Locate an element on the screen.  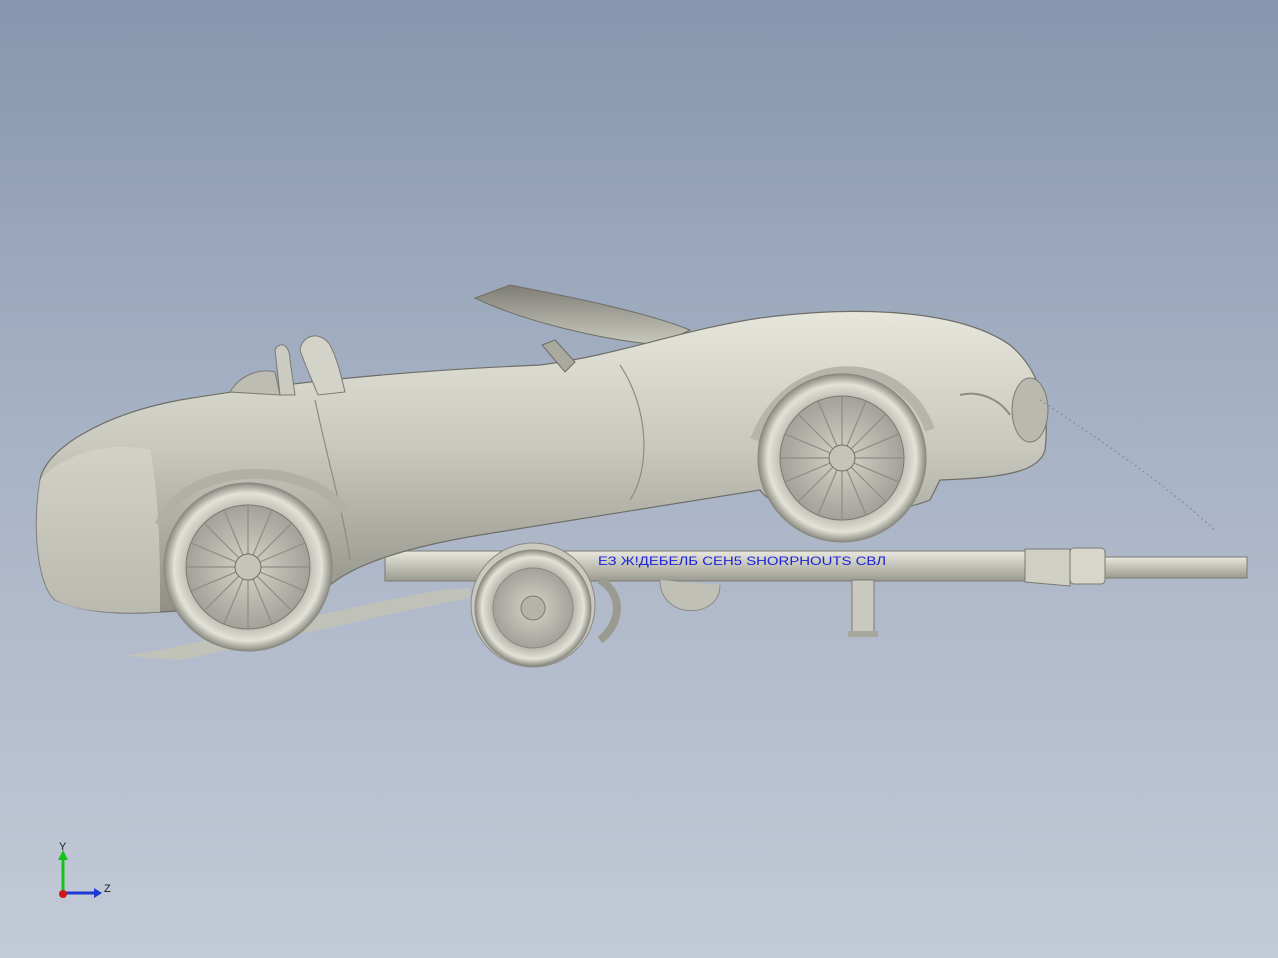
construction-line is located at coordinates (1127, 465).